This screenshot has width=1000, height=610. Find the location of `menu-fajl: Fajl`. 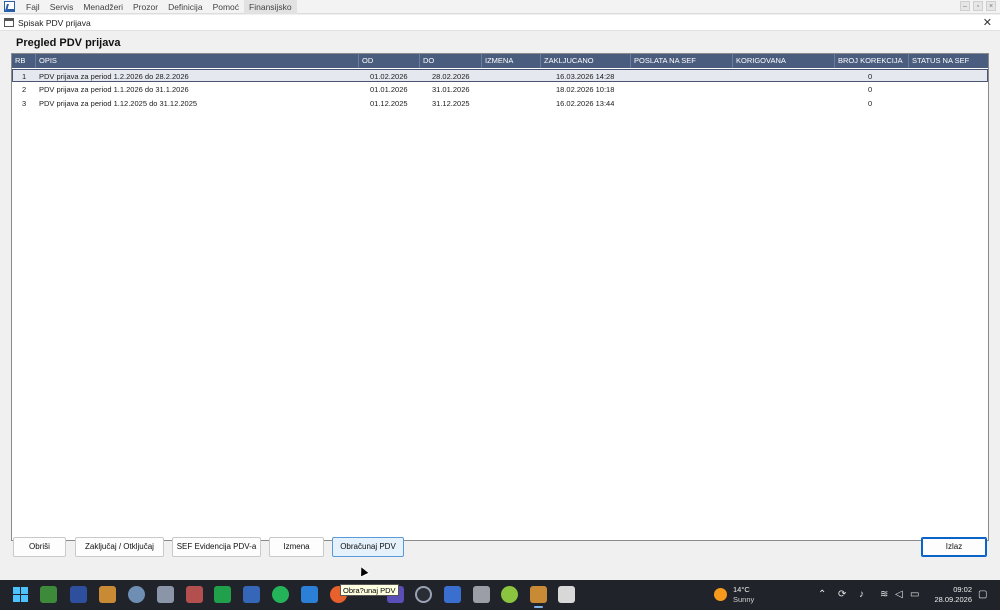

menu-fajl: Fajl is located at coordinates (33, 7).